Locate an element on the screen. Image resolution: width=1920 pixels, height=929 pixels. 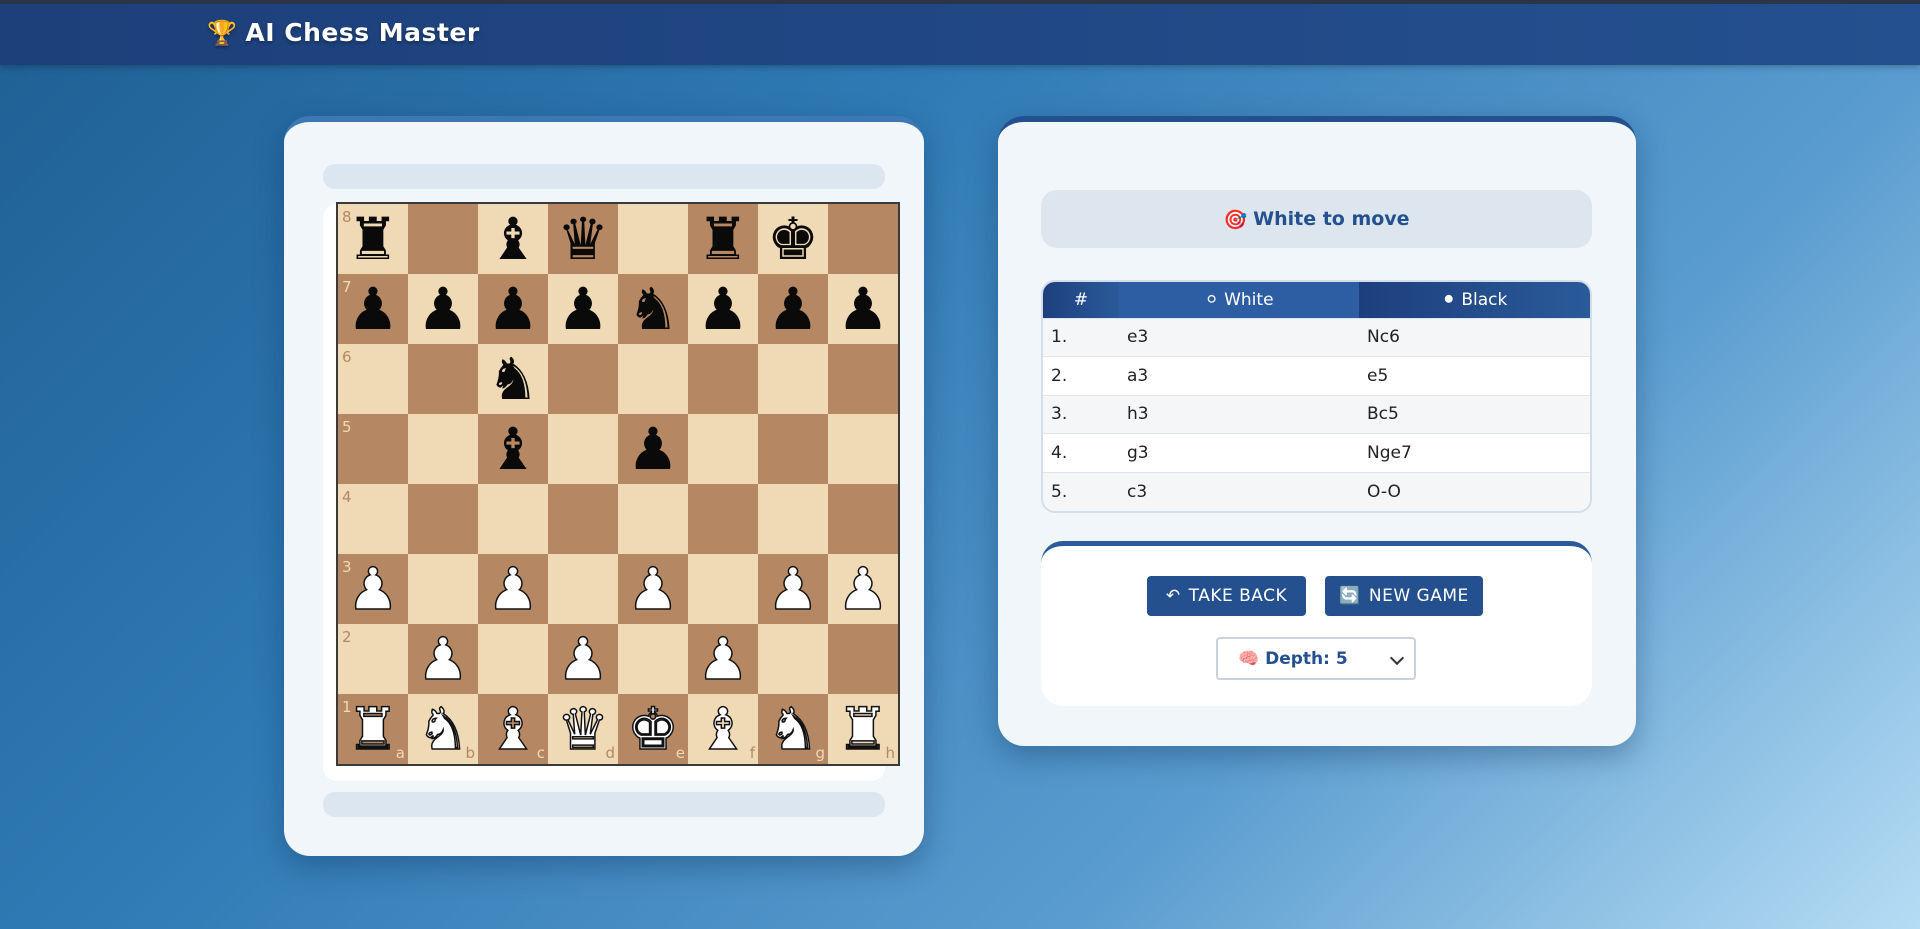
square-g5 is located at coordinates (793, 449).